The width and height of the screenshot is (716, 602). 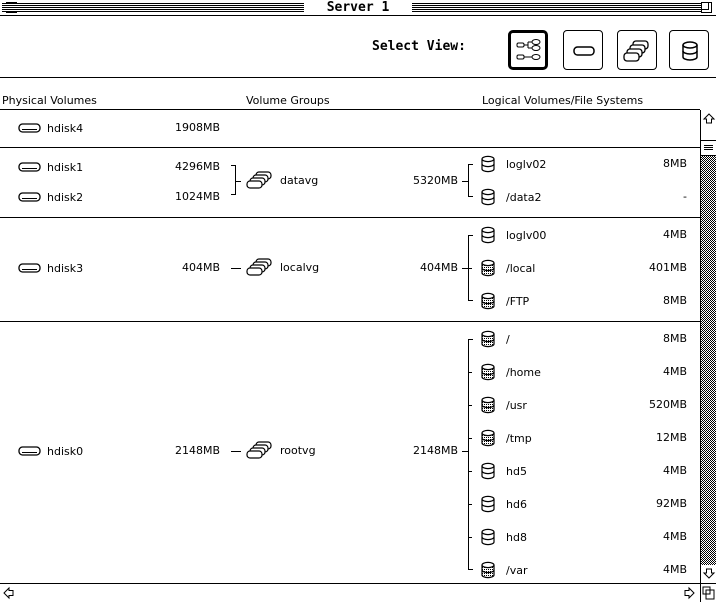 What do you see at coordinates (516, 471) in the screenshot?
I see `logical-volume-name: hd5` at bounding box center [516, 471].